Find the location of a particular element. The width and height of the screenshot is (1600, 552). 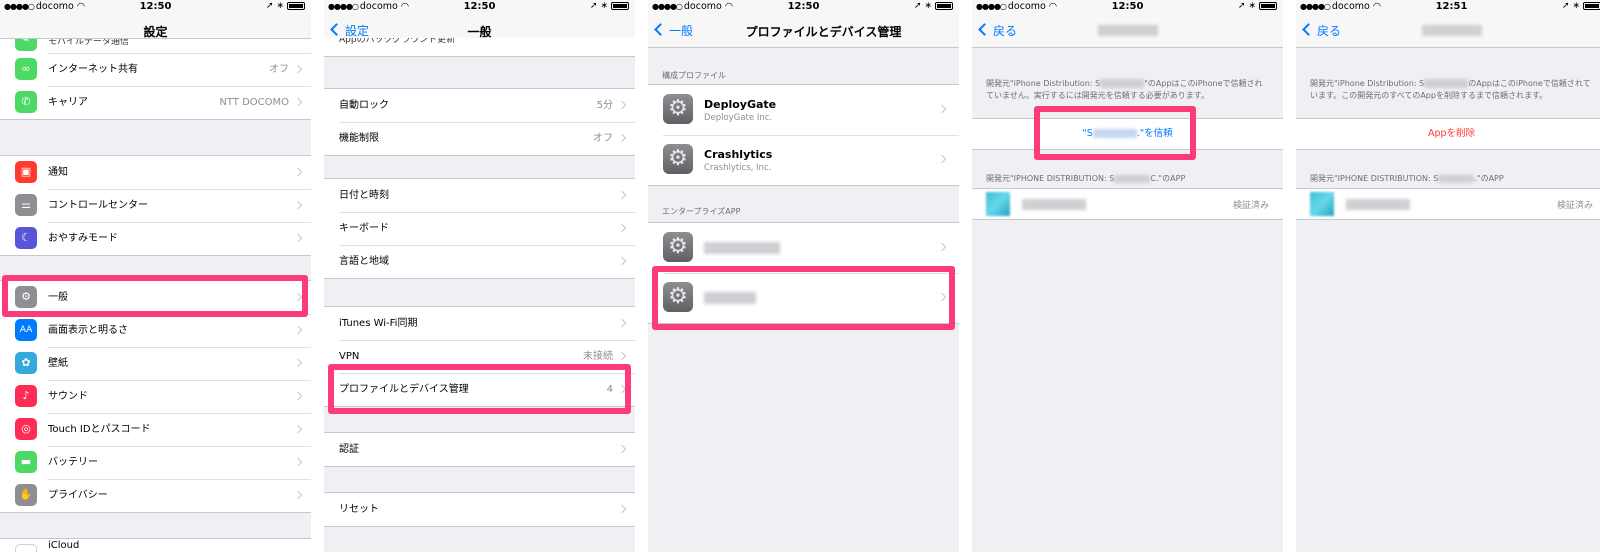

highlight-profiles is located at coordinates (479, 389).